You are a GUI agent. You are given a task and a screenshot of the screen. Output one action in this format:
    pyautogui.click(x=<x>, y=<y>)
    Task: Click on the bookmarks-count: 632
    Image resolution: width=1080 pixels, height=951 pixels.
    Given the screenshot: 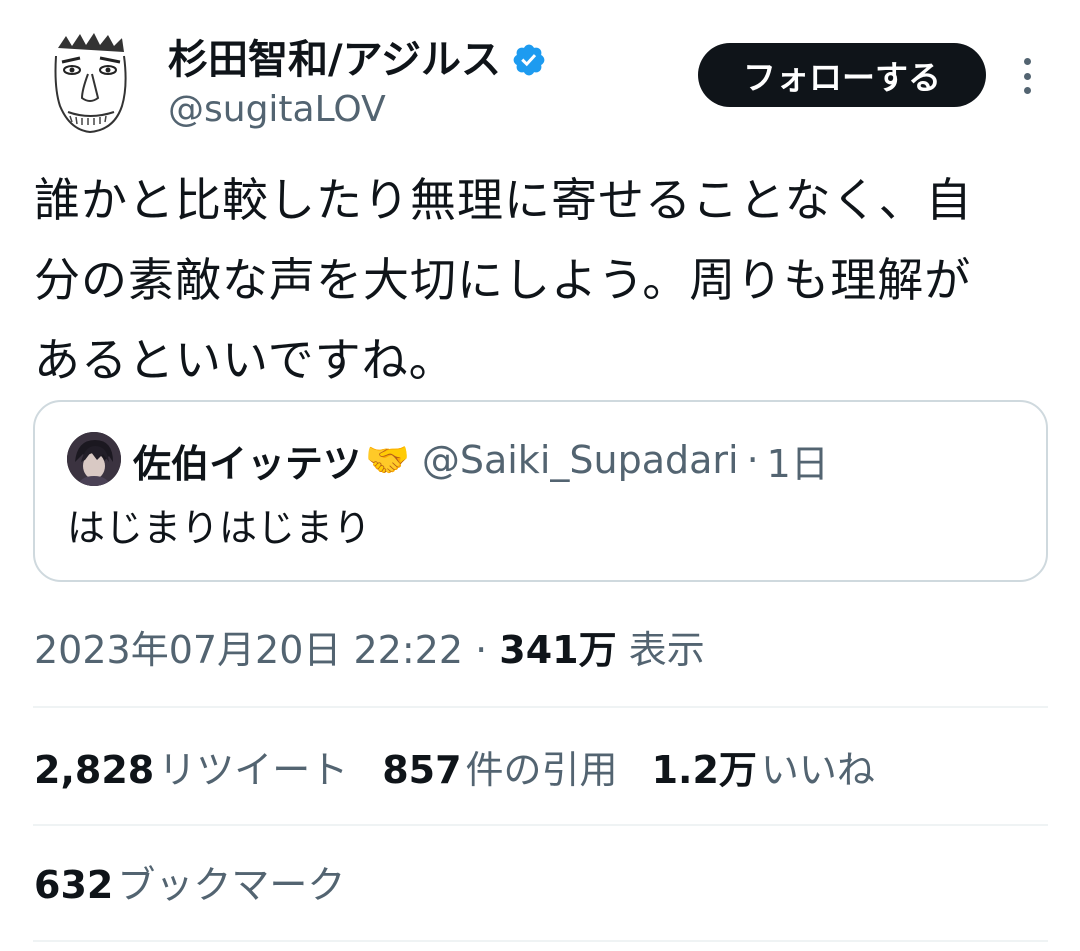 What is the action you would take?
    pyautogui.click(x=74, y=885)
    